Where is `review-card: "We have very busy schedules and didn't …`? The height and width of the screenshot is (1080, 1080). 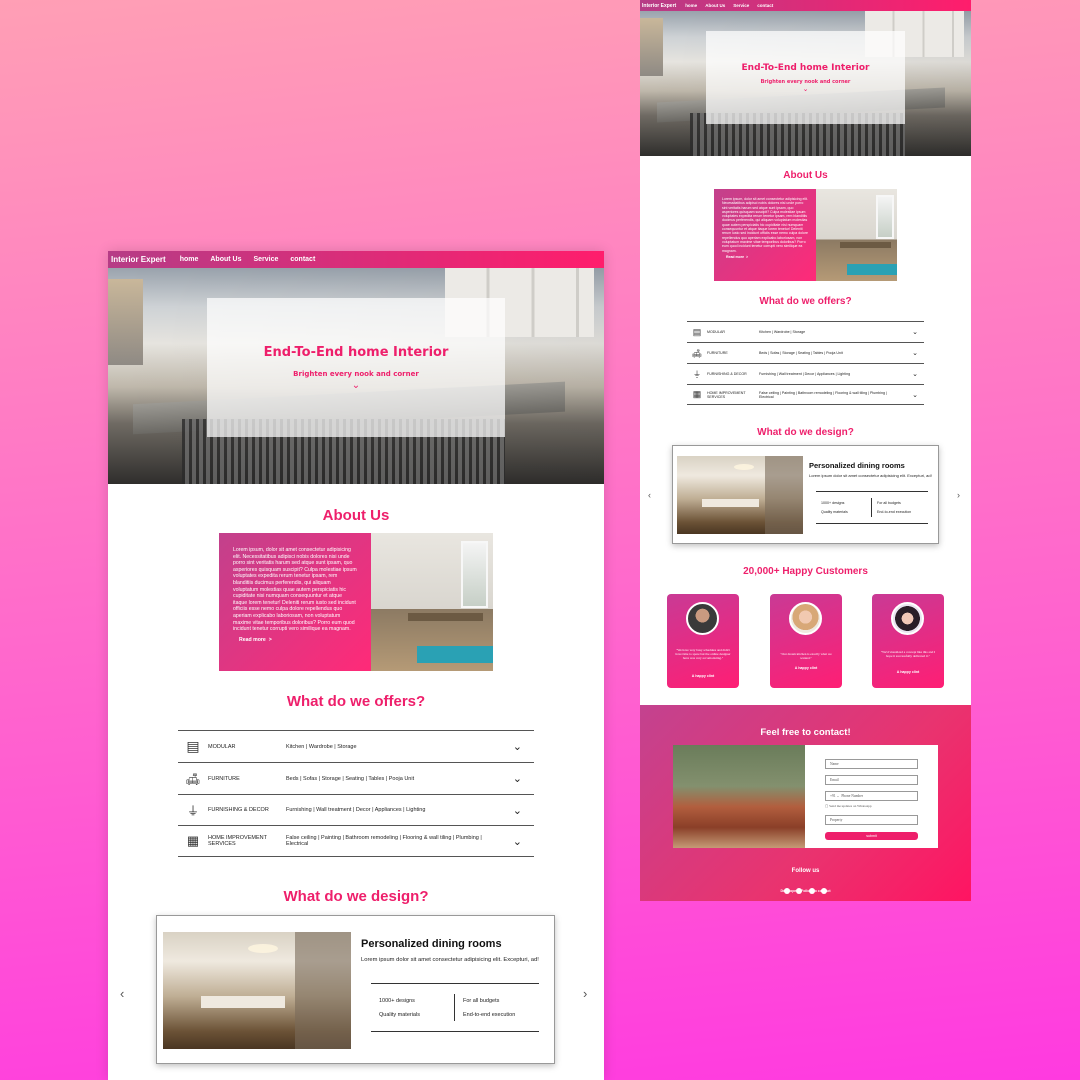 review-card: "We have very busy schedules and didn't … is located at coordinates (703, 641).